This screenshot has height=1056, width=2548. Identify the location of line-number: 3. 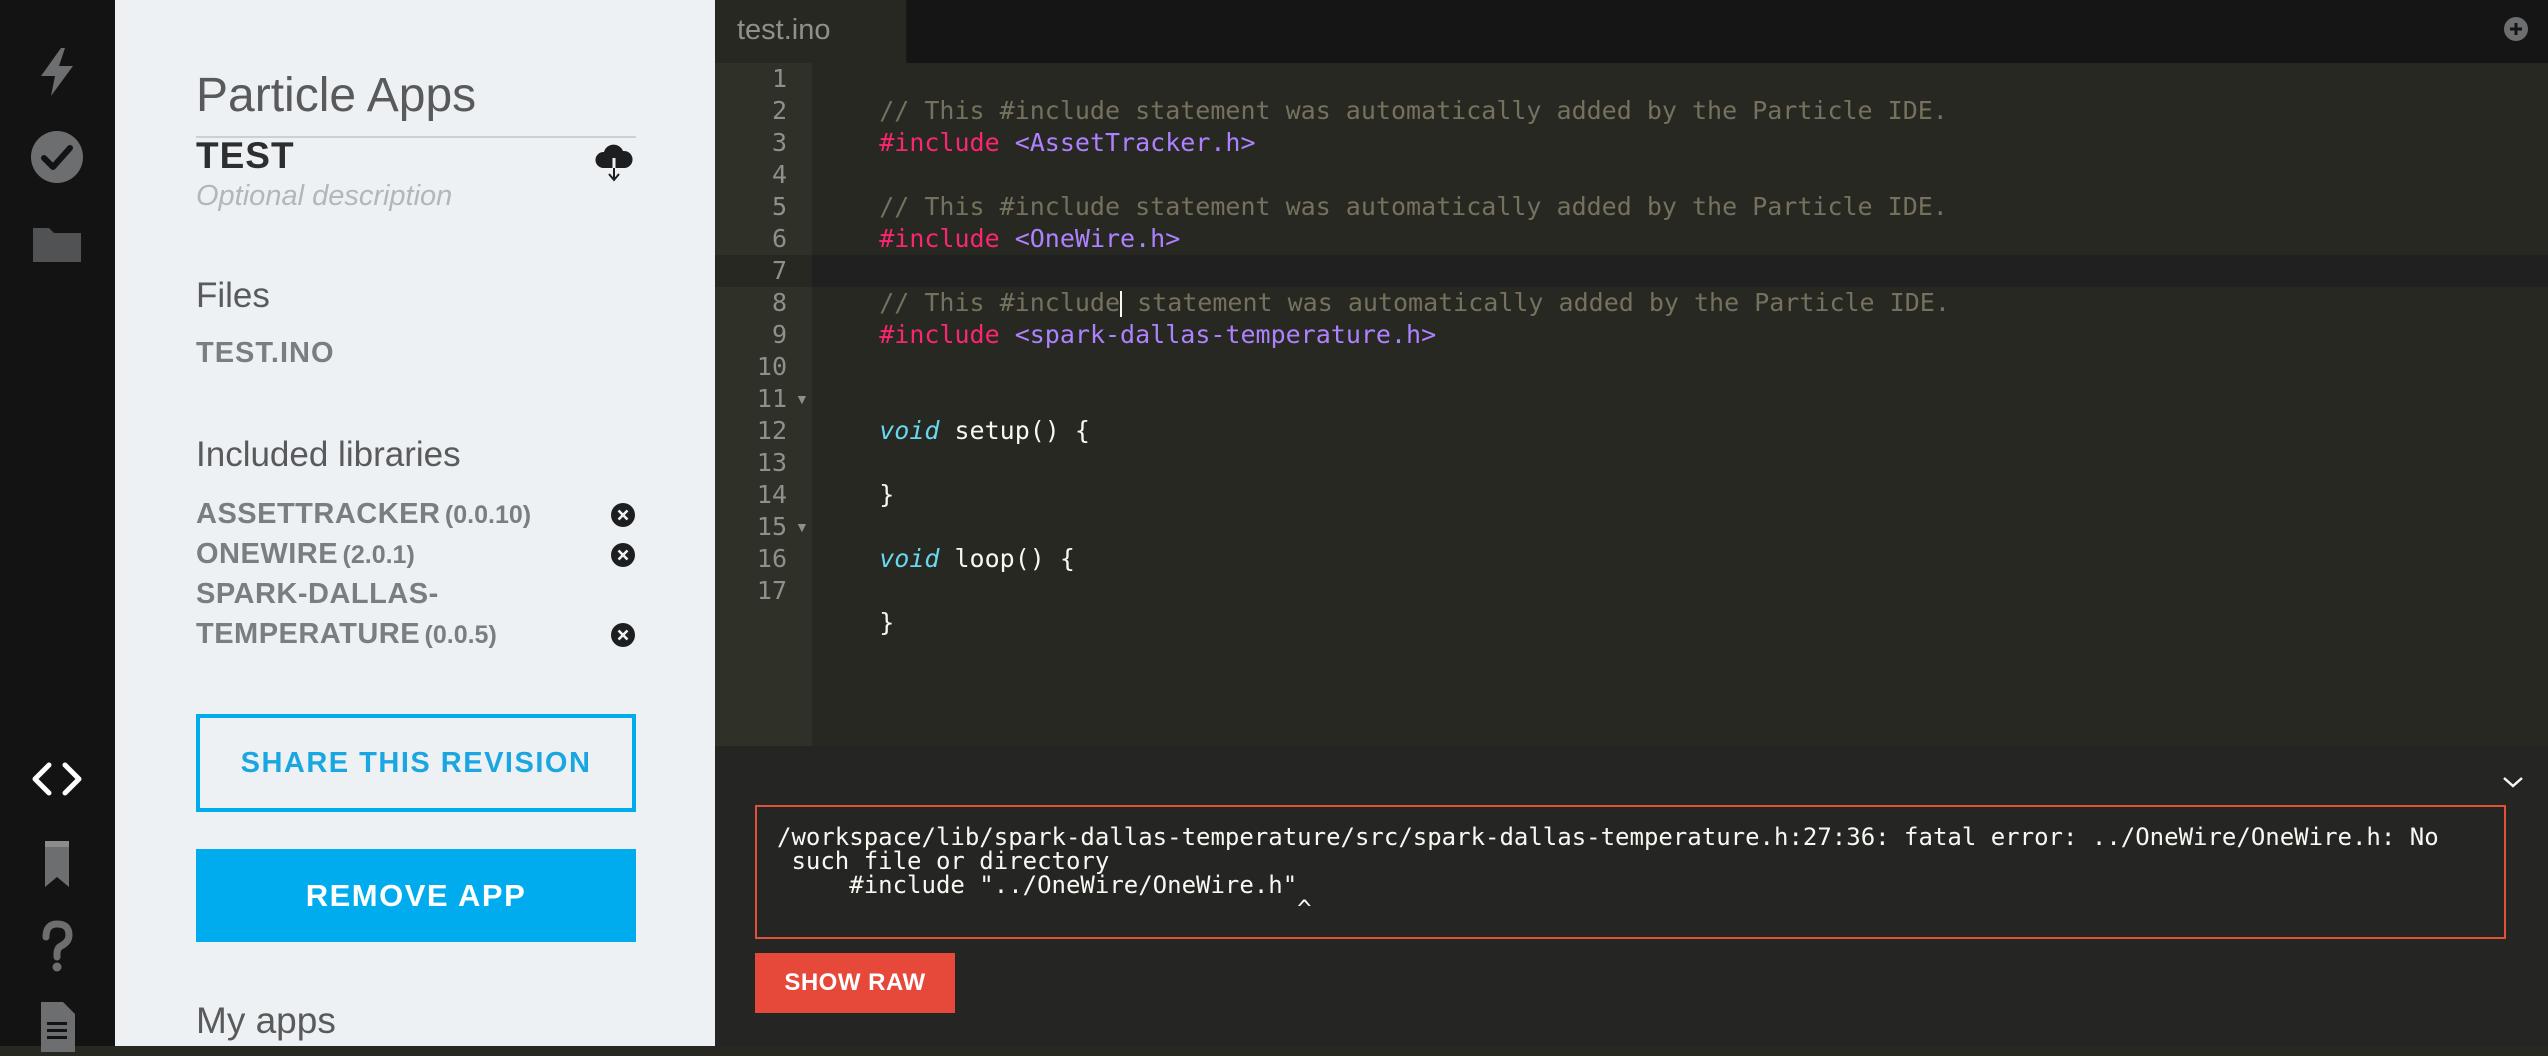
(779, 142).